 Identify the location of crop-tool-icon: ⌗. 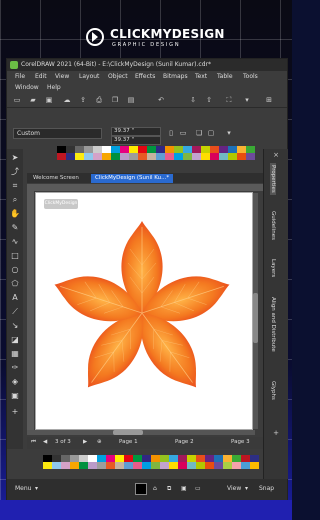
(15, 186).